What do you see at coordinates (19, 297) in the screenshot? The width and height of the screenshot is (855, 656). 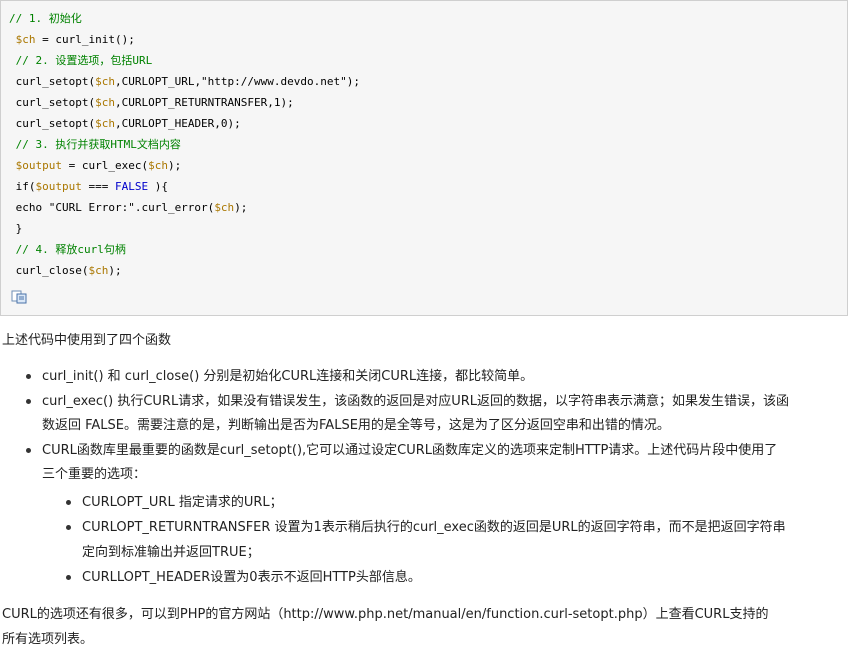 I see `copy-code-icon` at bounding box center [19, 297].